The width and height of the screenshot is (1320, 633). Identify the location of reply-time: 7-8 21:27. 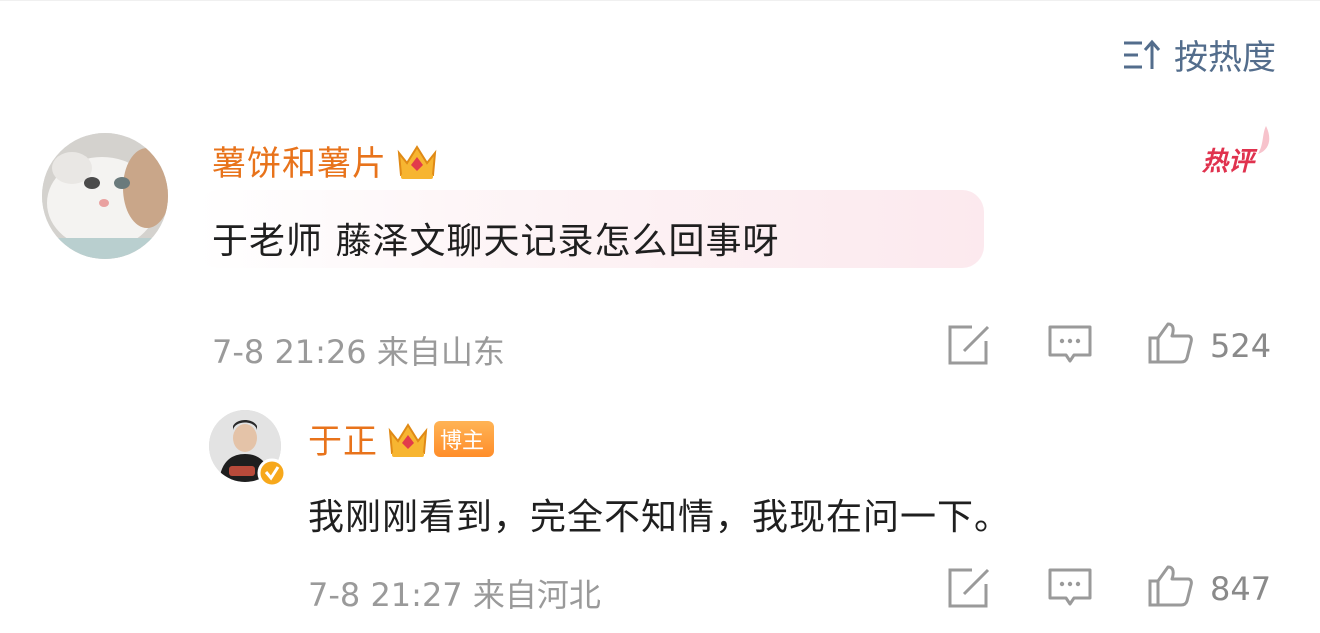
(385, 595).